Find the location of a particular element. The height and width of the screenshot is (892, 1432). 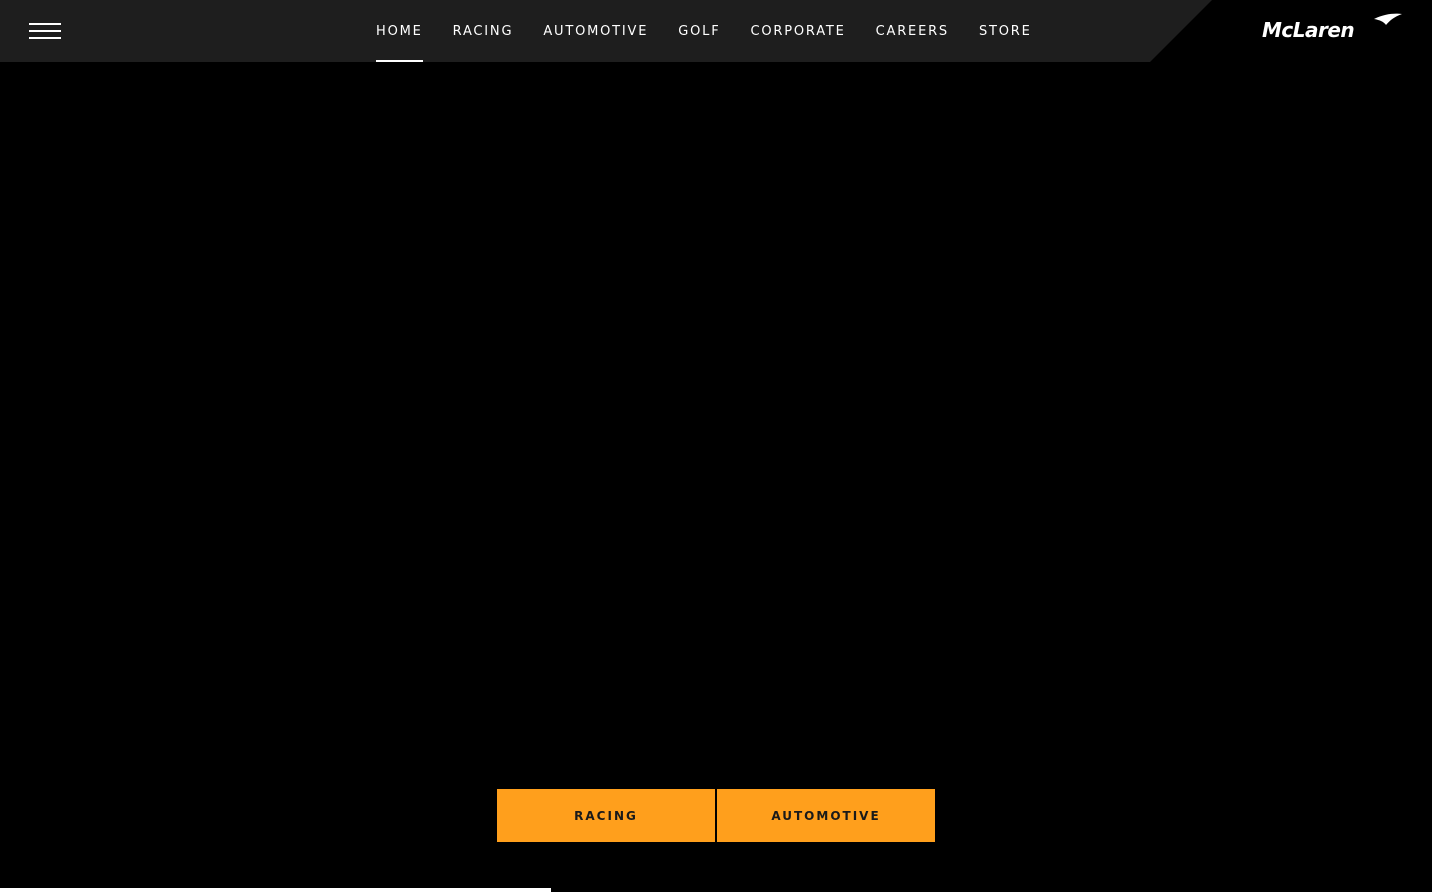

racing-button: RACING is located at coordinates (606, 815).